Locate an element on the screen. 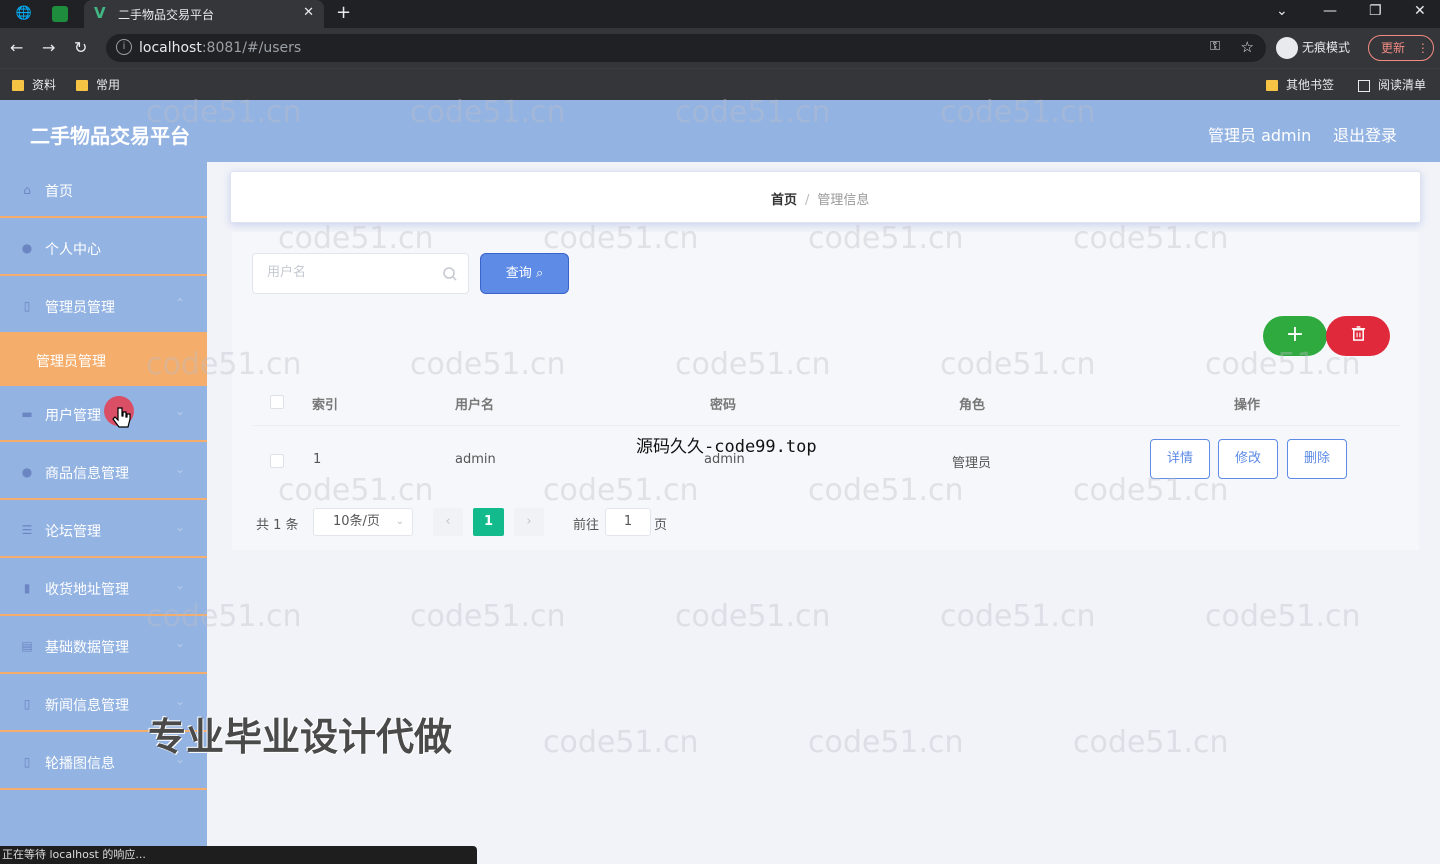  sidebar-item-label: 商品信息管理 is located at coordinates (87, 474).